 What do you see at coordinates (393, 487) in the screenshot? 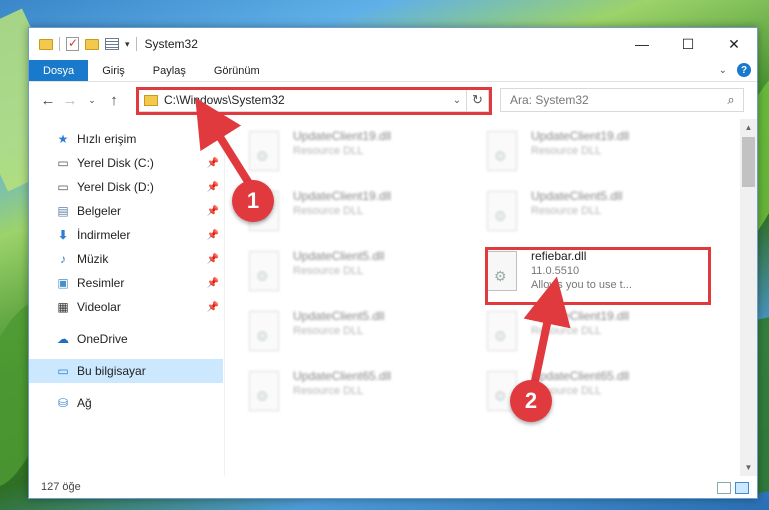
I see `status-bar: 127 öğe` at bounding box center [393, 487].